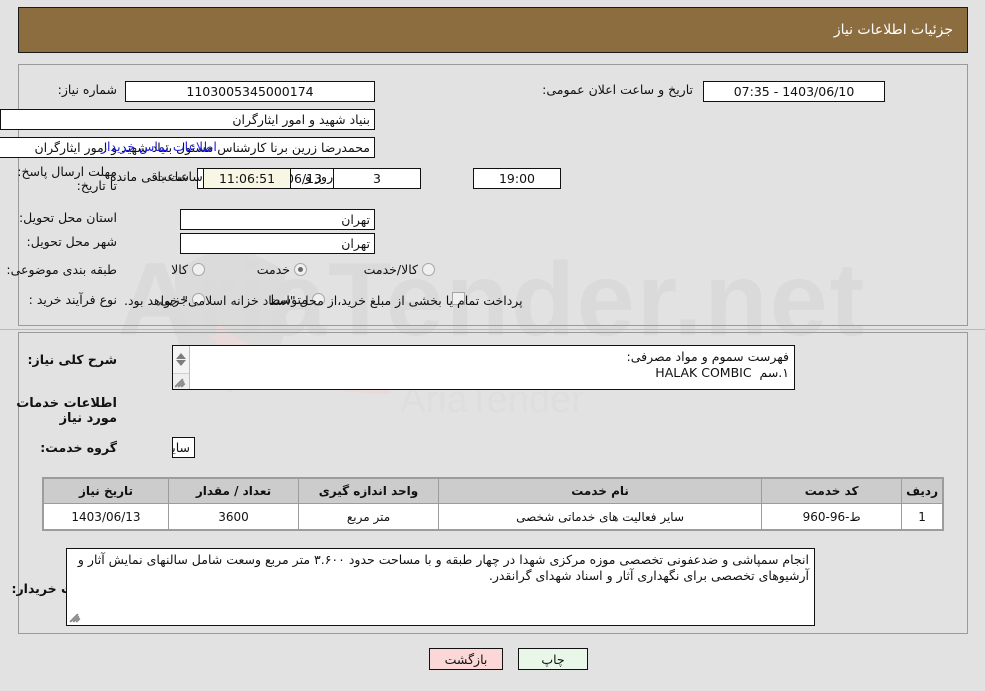  I want to click on announce-datetime-label: تاریخ و ساعت اعلان عمومی:, so click(617, 89).